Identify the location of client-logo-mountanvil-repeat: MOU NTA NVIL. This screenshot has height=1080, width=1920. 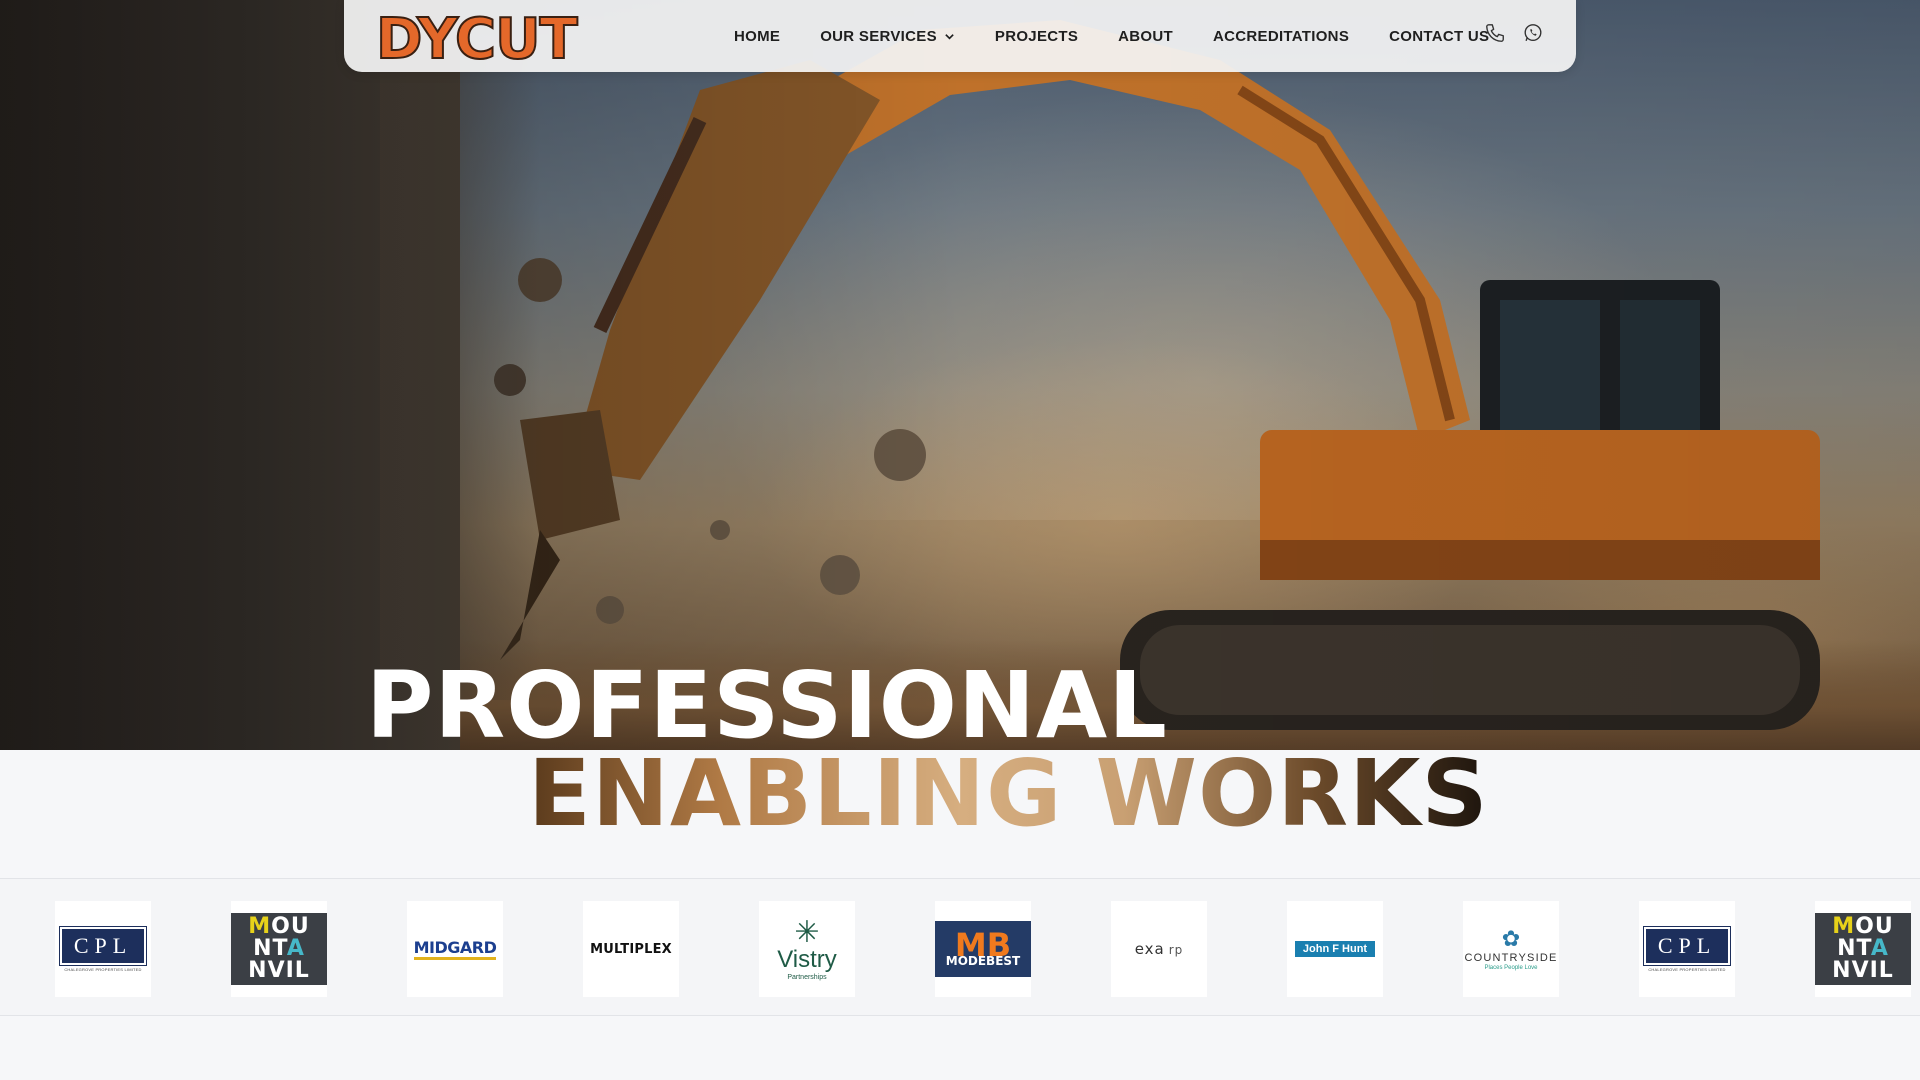
(1863, 949).